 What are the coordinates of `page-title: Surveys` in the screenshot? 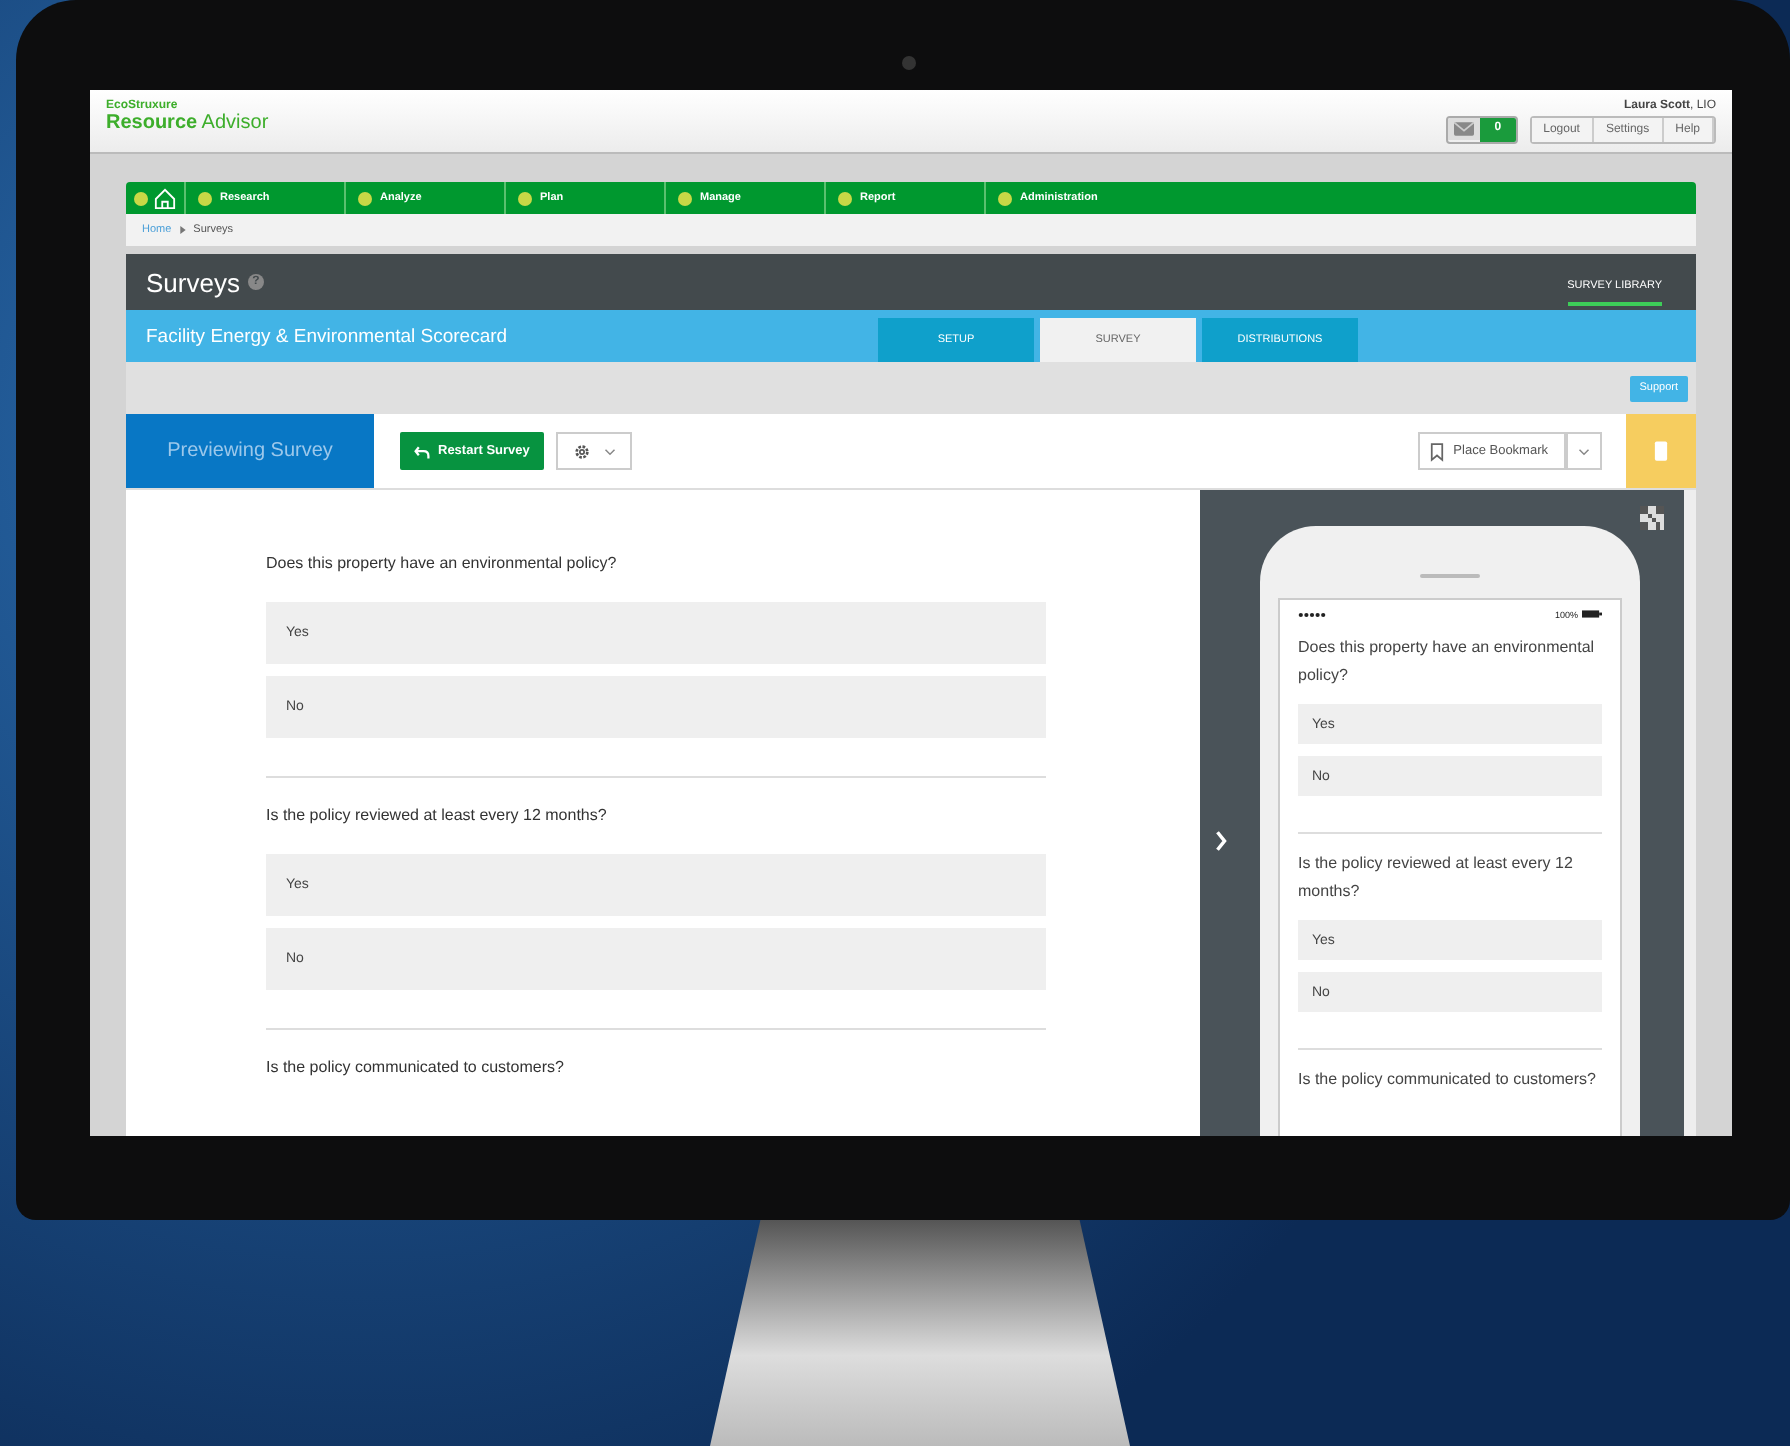 It's located at (193, 282).